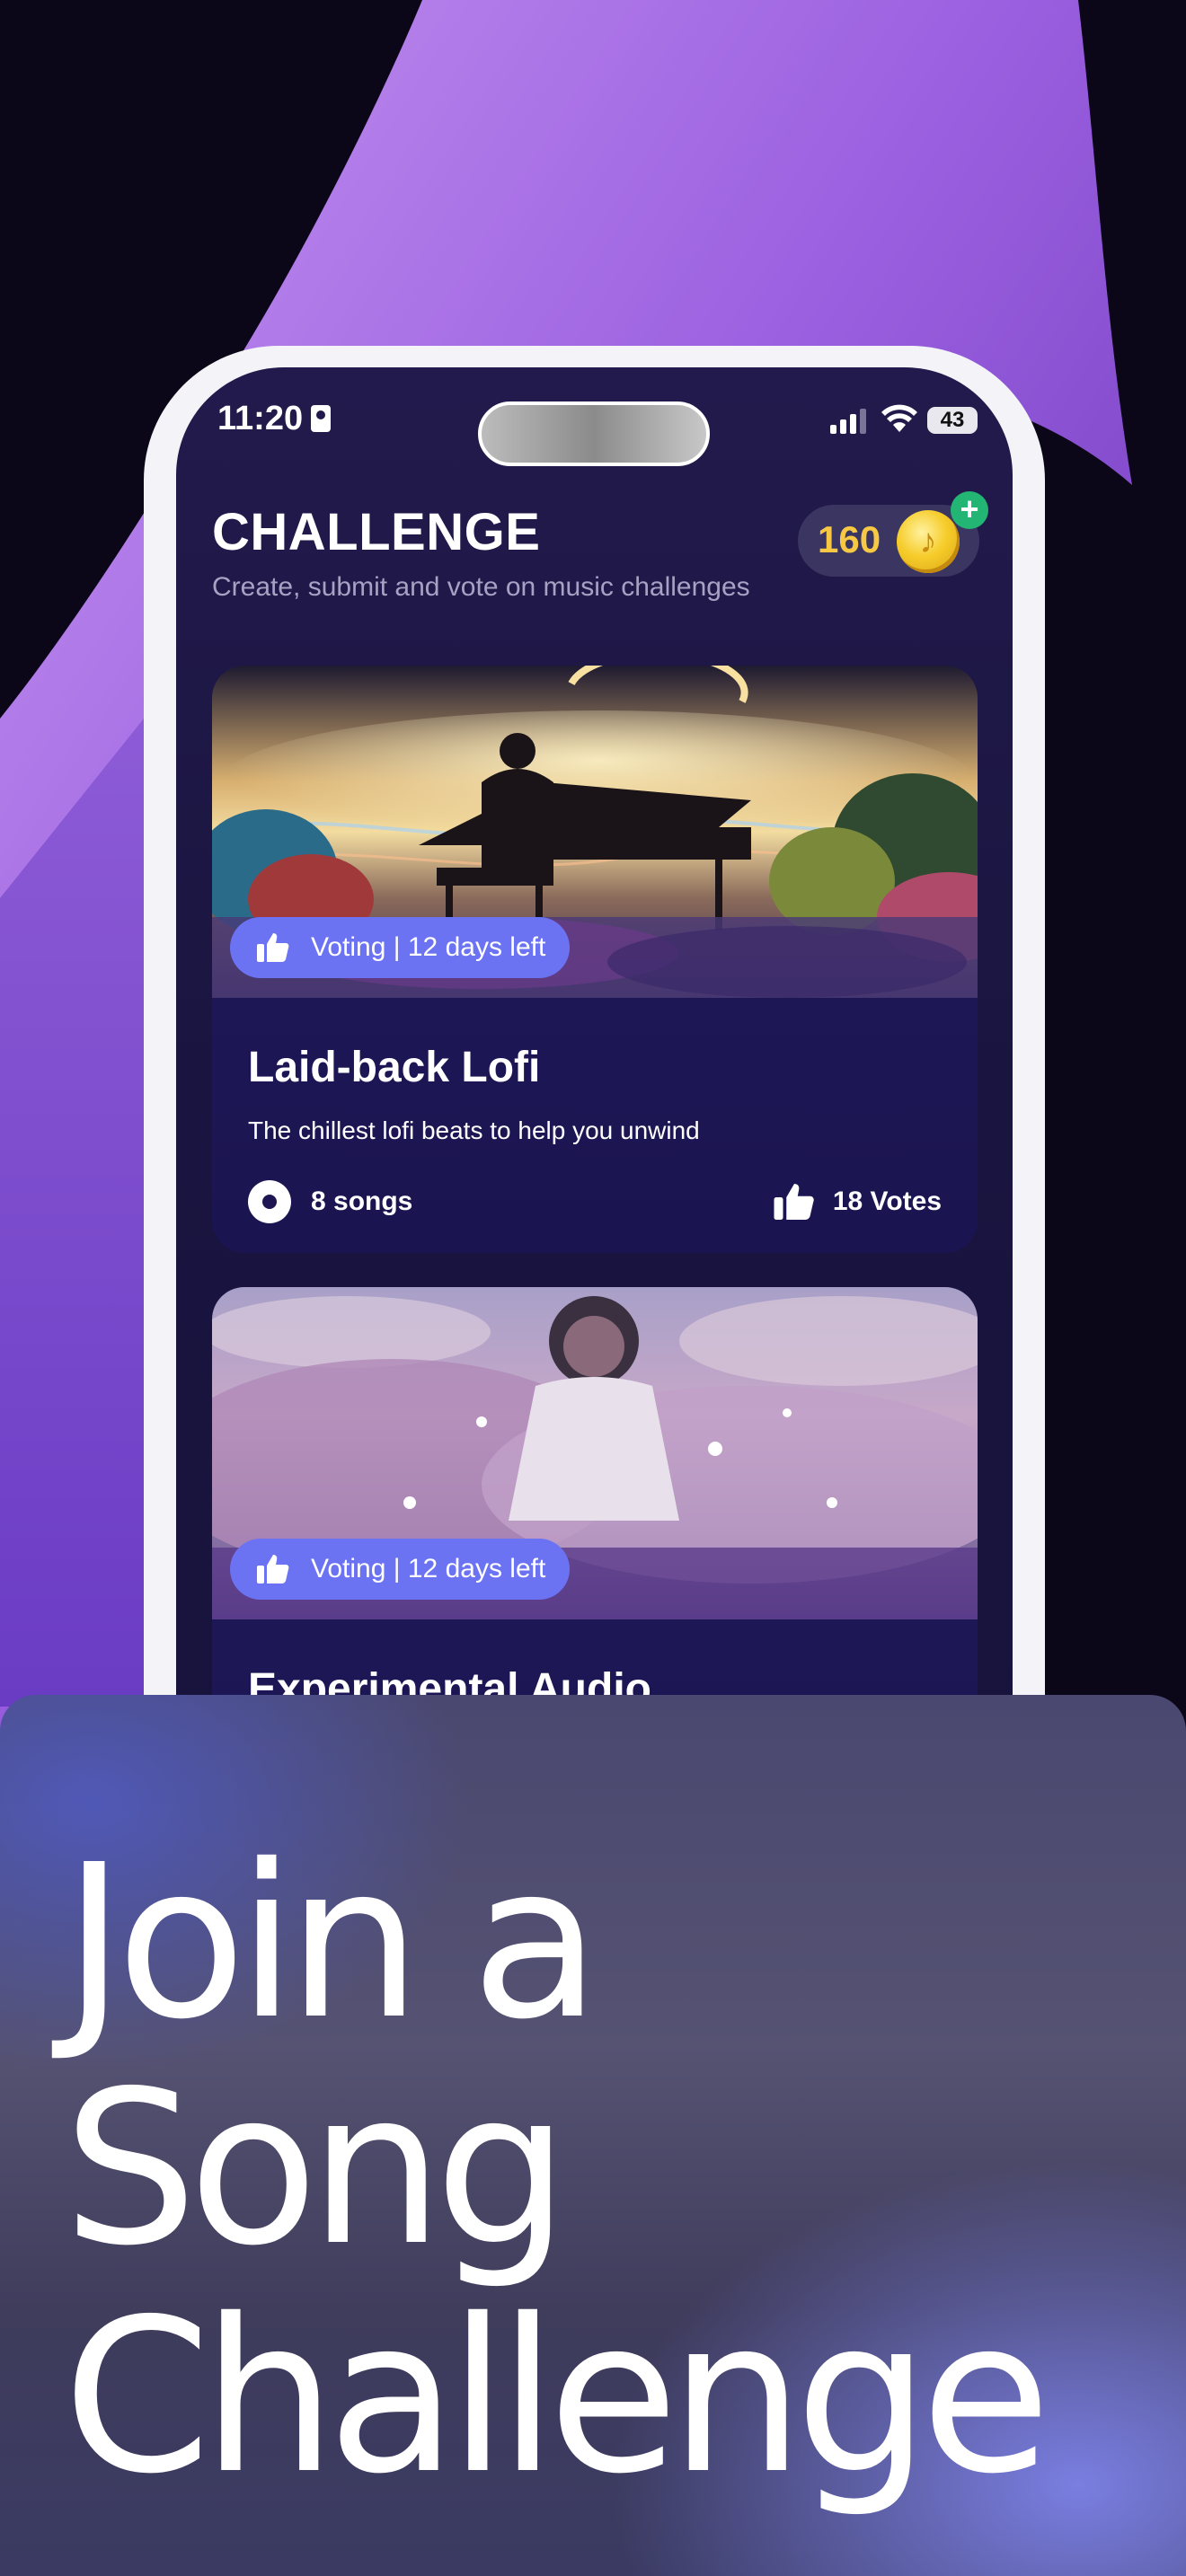 This screenshot has height=2576, width=1186. What do you see at coordinates (887, 1201) in the screenshot?
I see `votes-count: 18 Votes` at bounding box center [887, 1201].